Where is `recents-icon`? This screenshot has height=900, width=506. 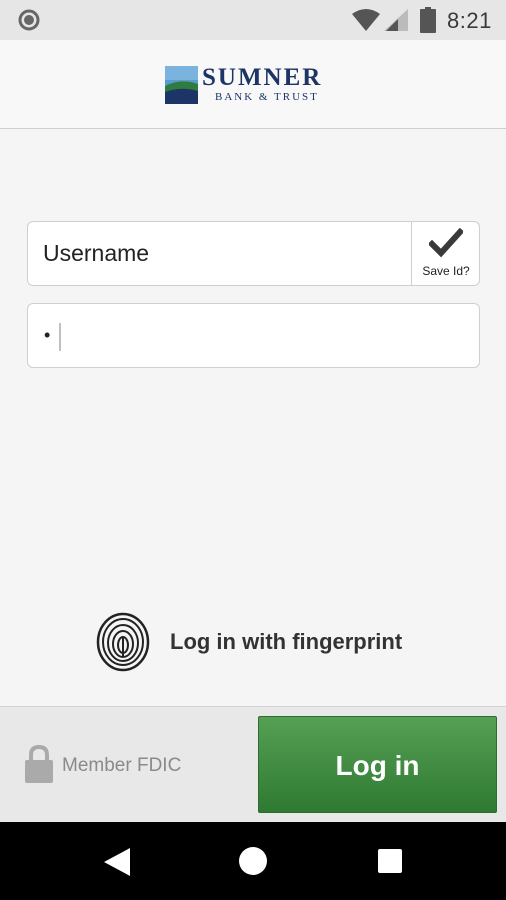 recents-icon is located at coordinates (390, 861).